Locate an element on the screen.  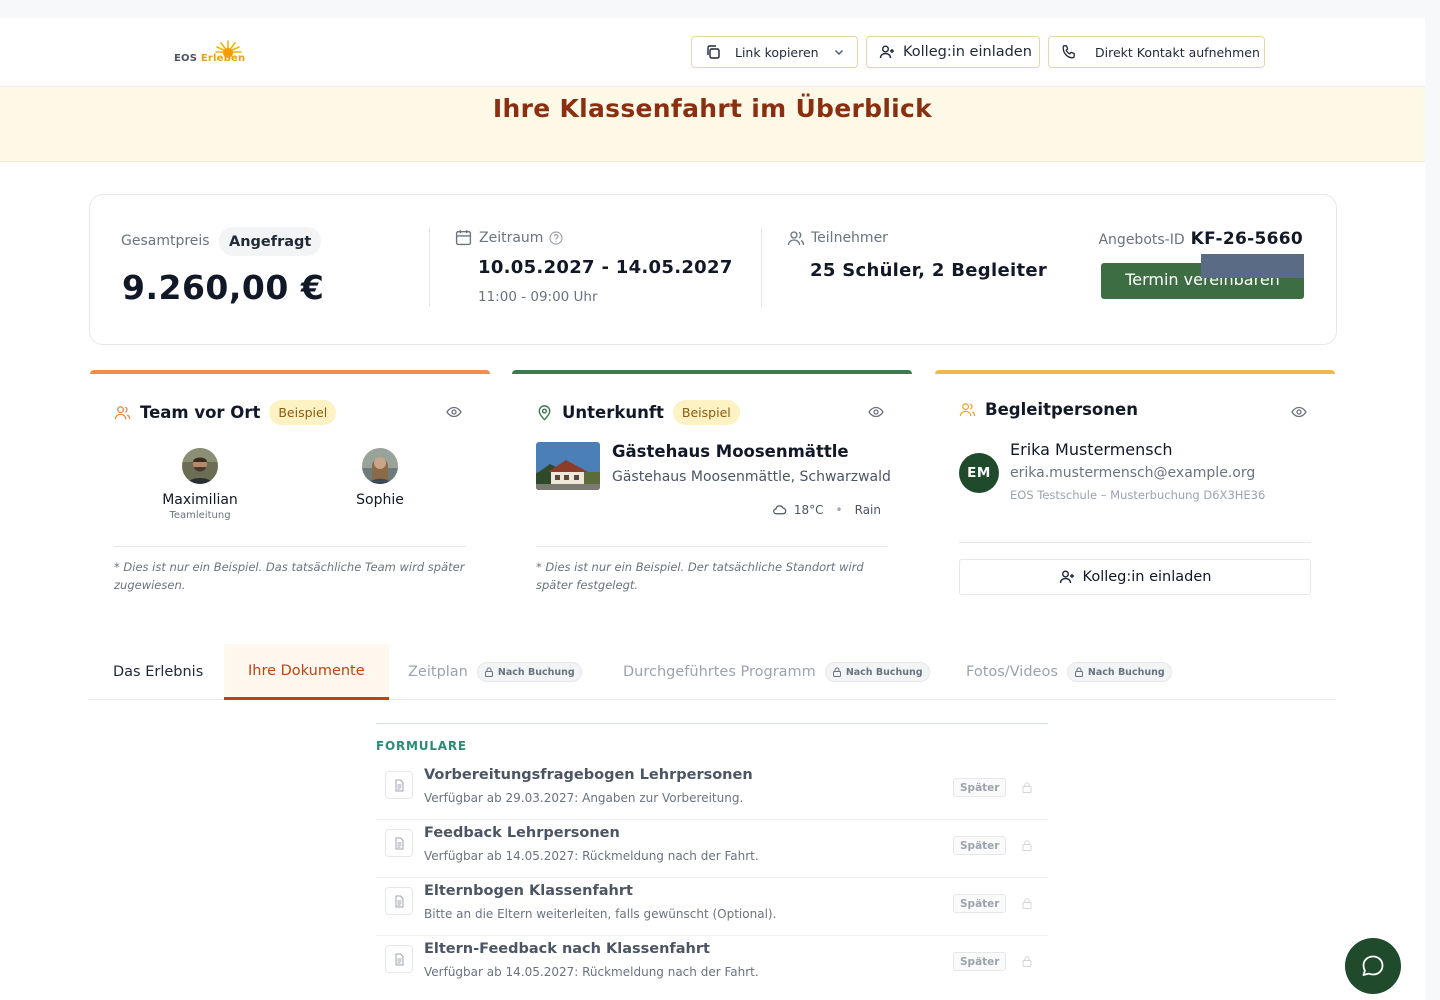
tab-schedule: Zeitplan Nach Buchung is located at coordinates (495, 672).